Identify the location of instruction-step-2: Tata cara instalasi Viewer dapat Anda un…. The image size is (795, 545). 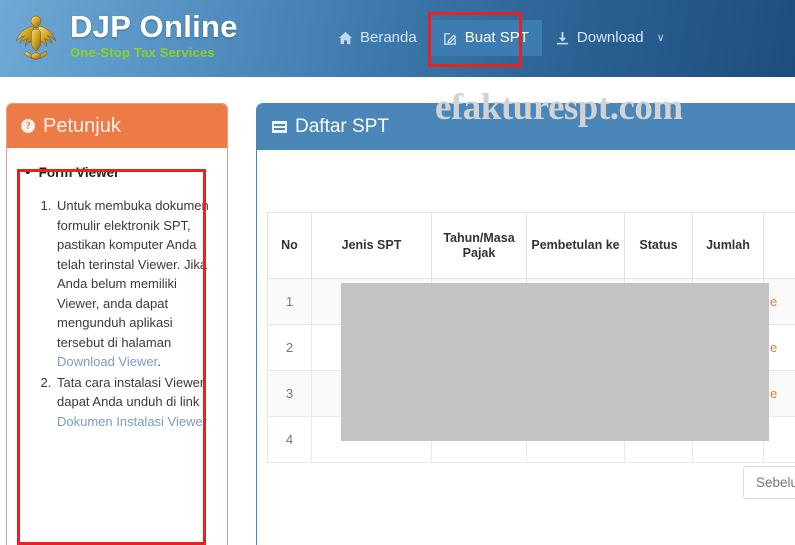
(136, 402).